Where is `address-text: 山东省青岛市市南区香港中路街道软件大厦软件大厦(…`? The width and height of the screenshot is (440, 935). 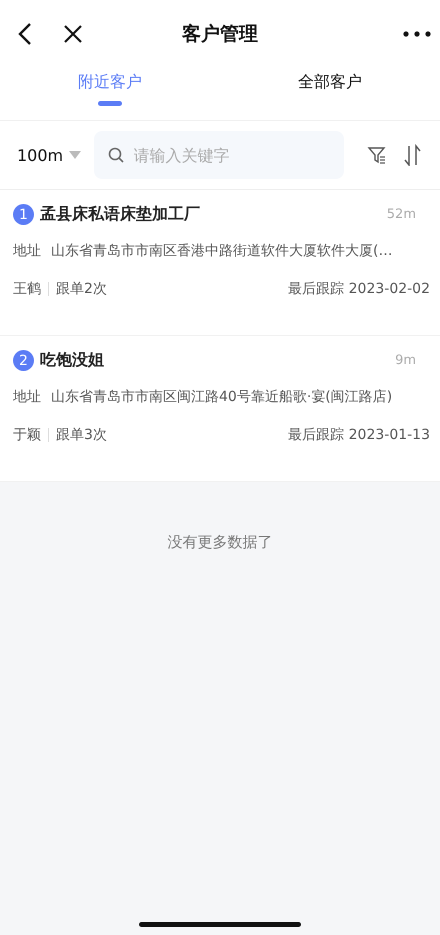
address-text: 山东省青岛市市南区香港中路街道软件大厦软件大厦(… is located at coordinates (221, 251).